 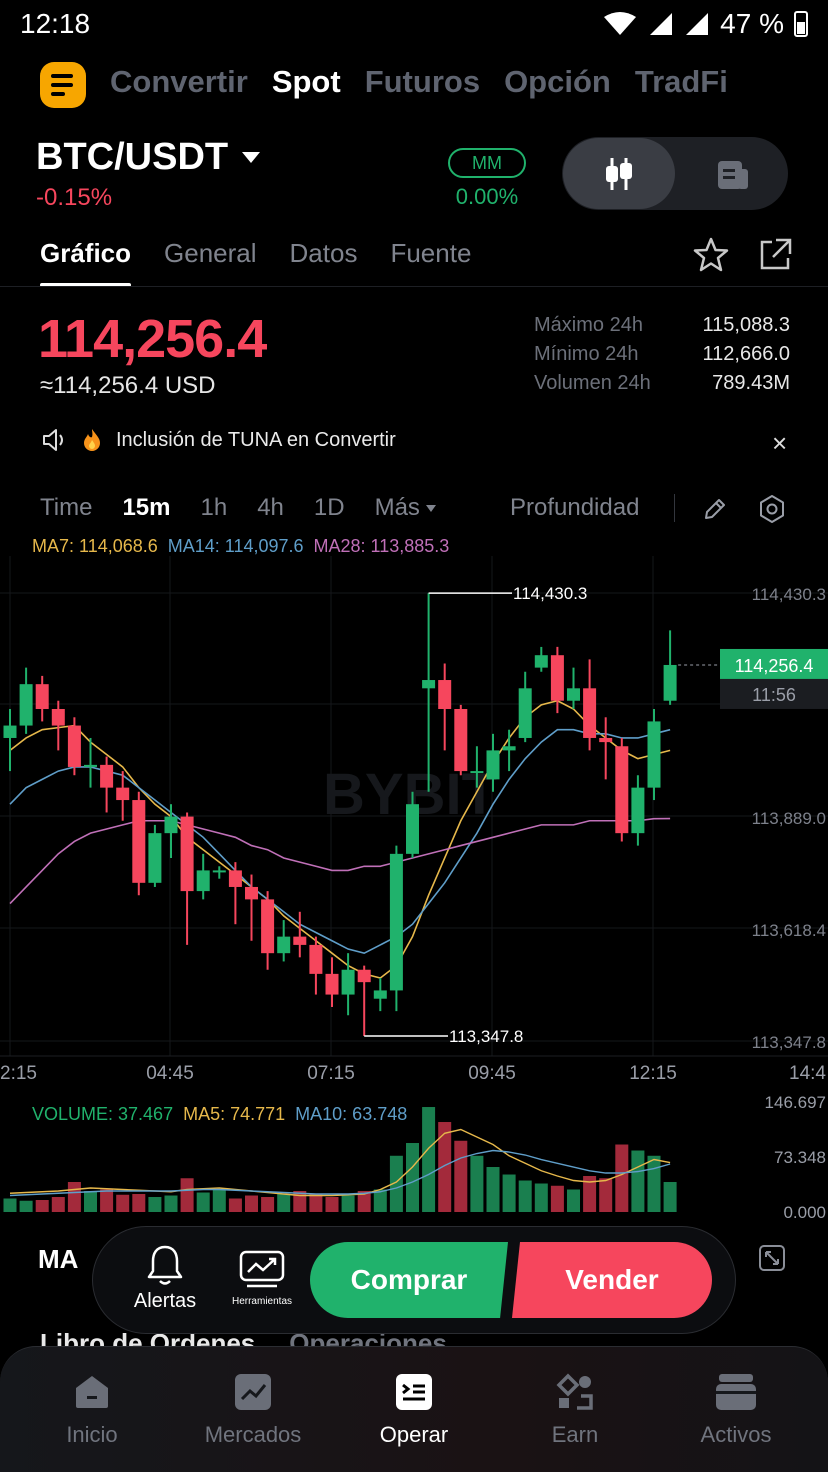 I want to click on tab-general: General, so click(x=210, y=253).